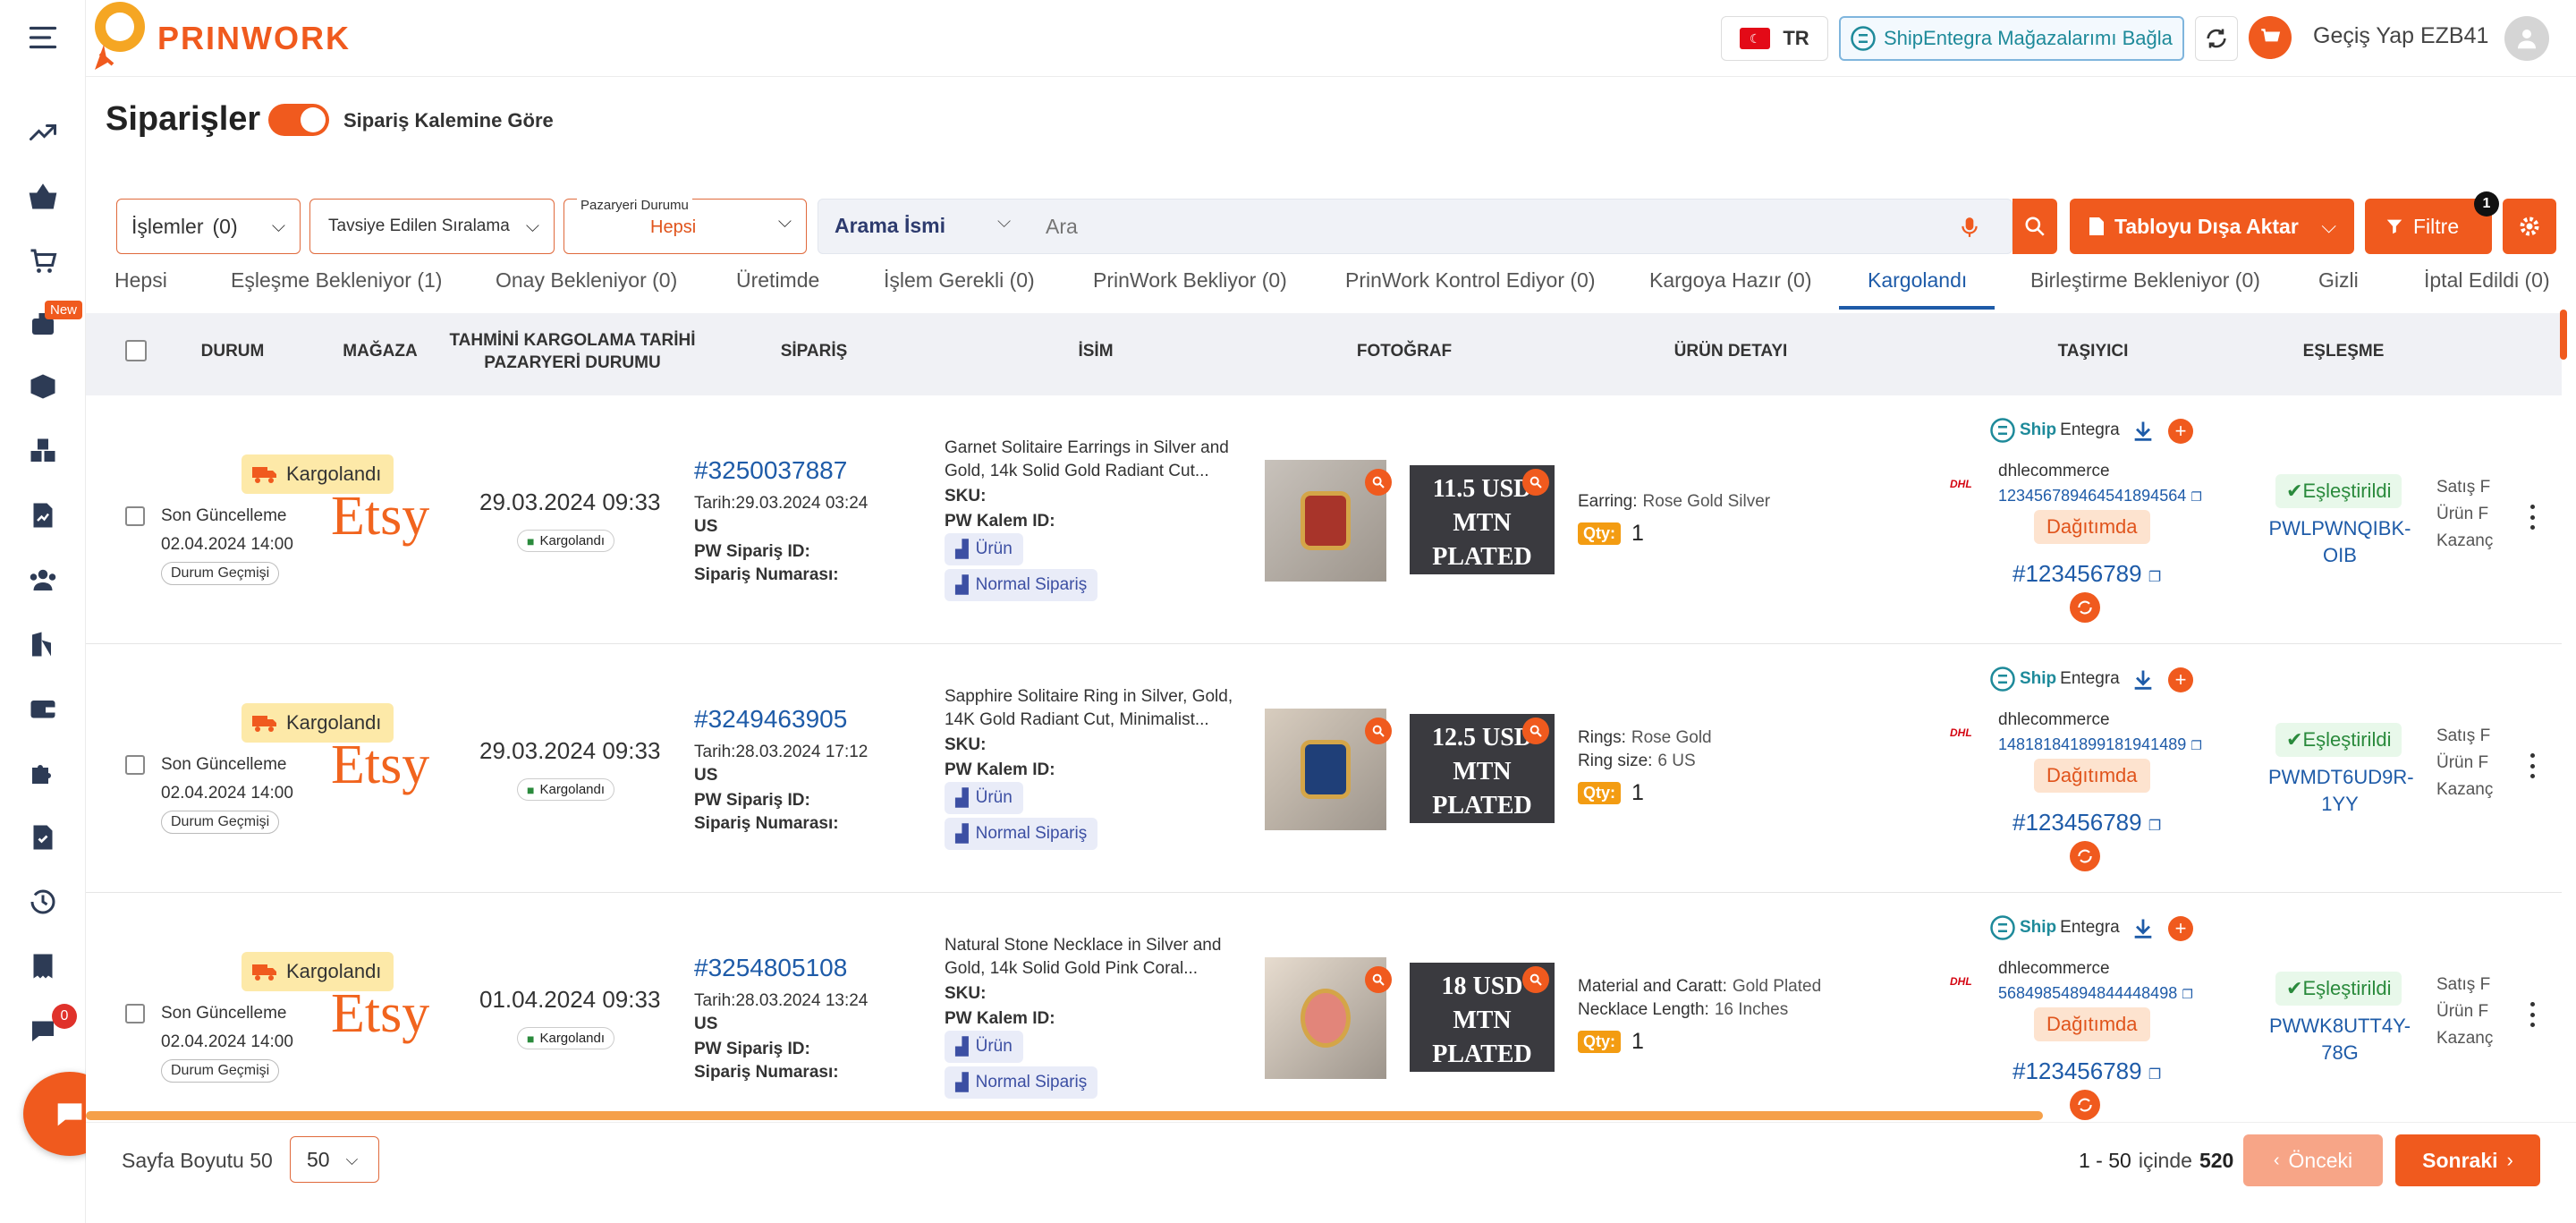 This screenshot has width=2576, height=1223. What do you see at coordinates (2400, 36) in the screenshot?
I see `switch-user-label: Geçiş Yap EZB41` at bounding box center [2400, 36].